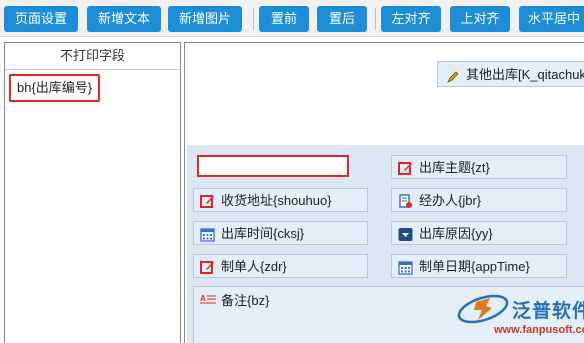  What do you see at coordinates (479, 167) in the screenshot?
I see `field-ckzt: 出库主题{zt}` at bounding box center [479, 167].